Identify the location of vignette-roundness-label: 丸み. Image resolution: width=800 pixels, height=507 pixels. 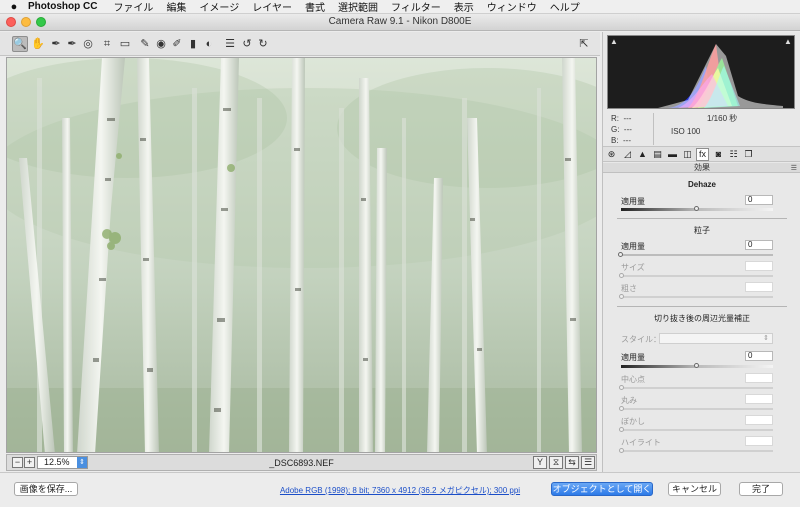
(629, 400).